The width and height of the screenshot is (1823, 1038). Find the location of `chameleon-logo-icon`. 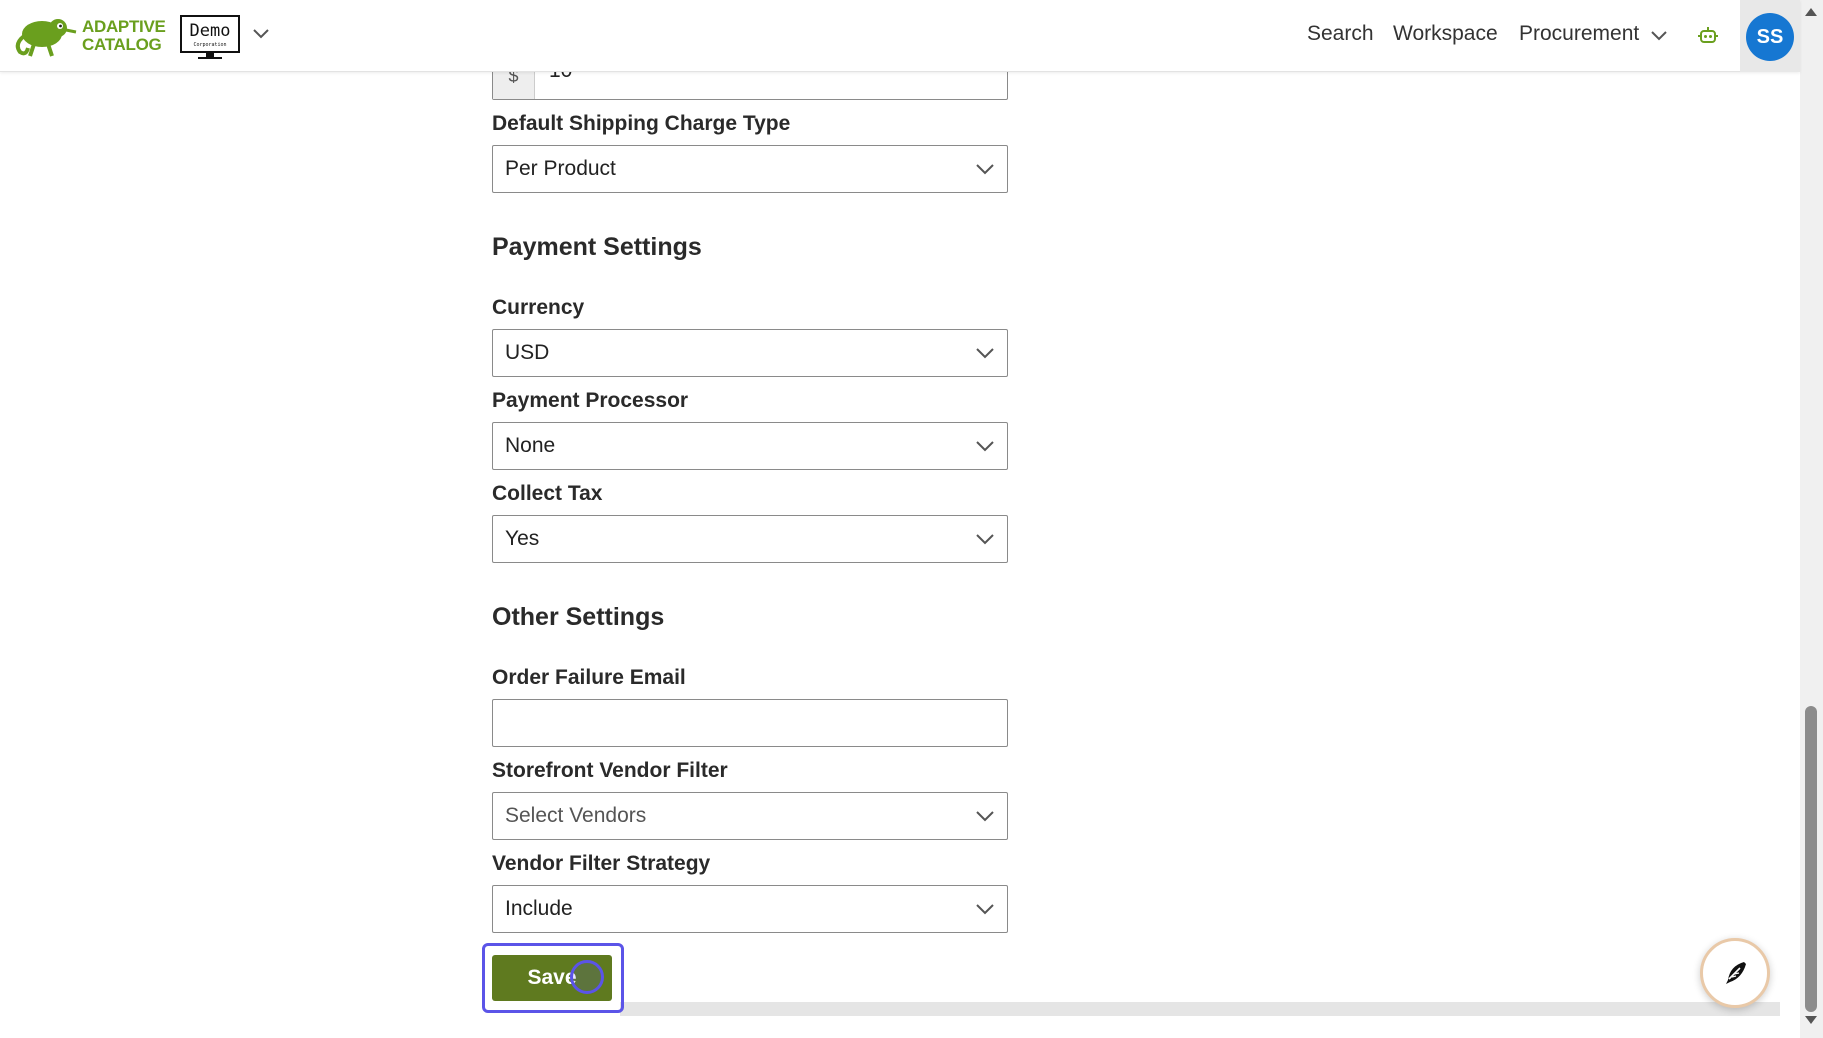

chameleon-logo-icon is located at coordinates (46, 38).